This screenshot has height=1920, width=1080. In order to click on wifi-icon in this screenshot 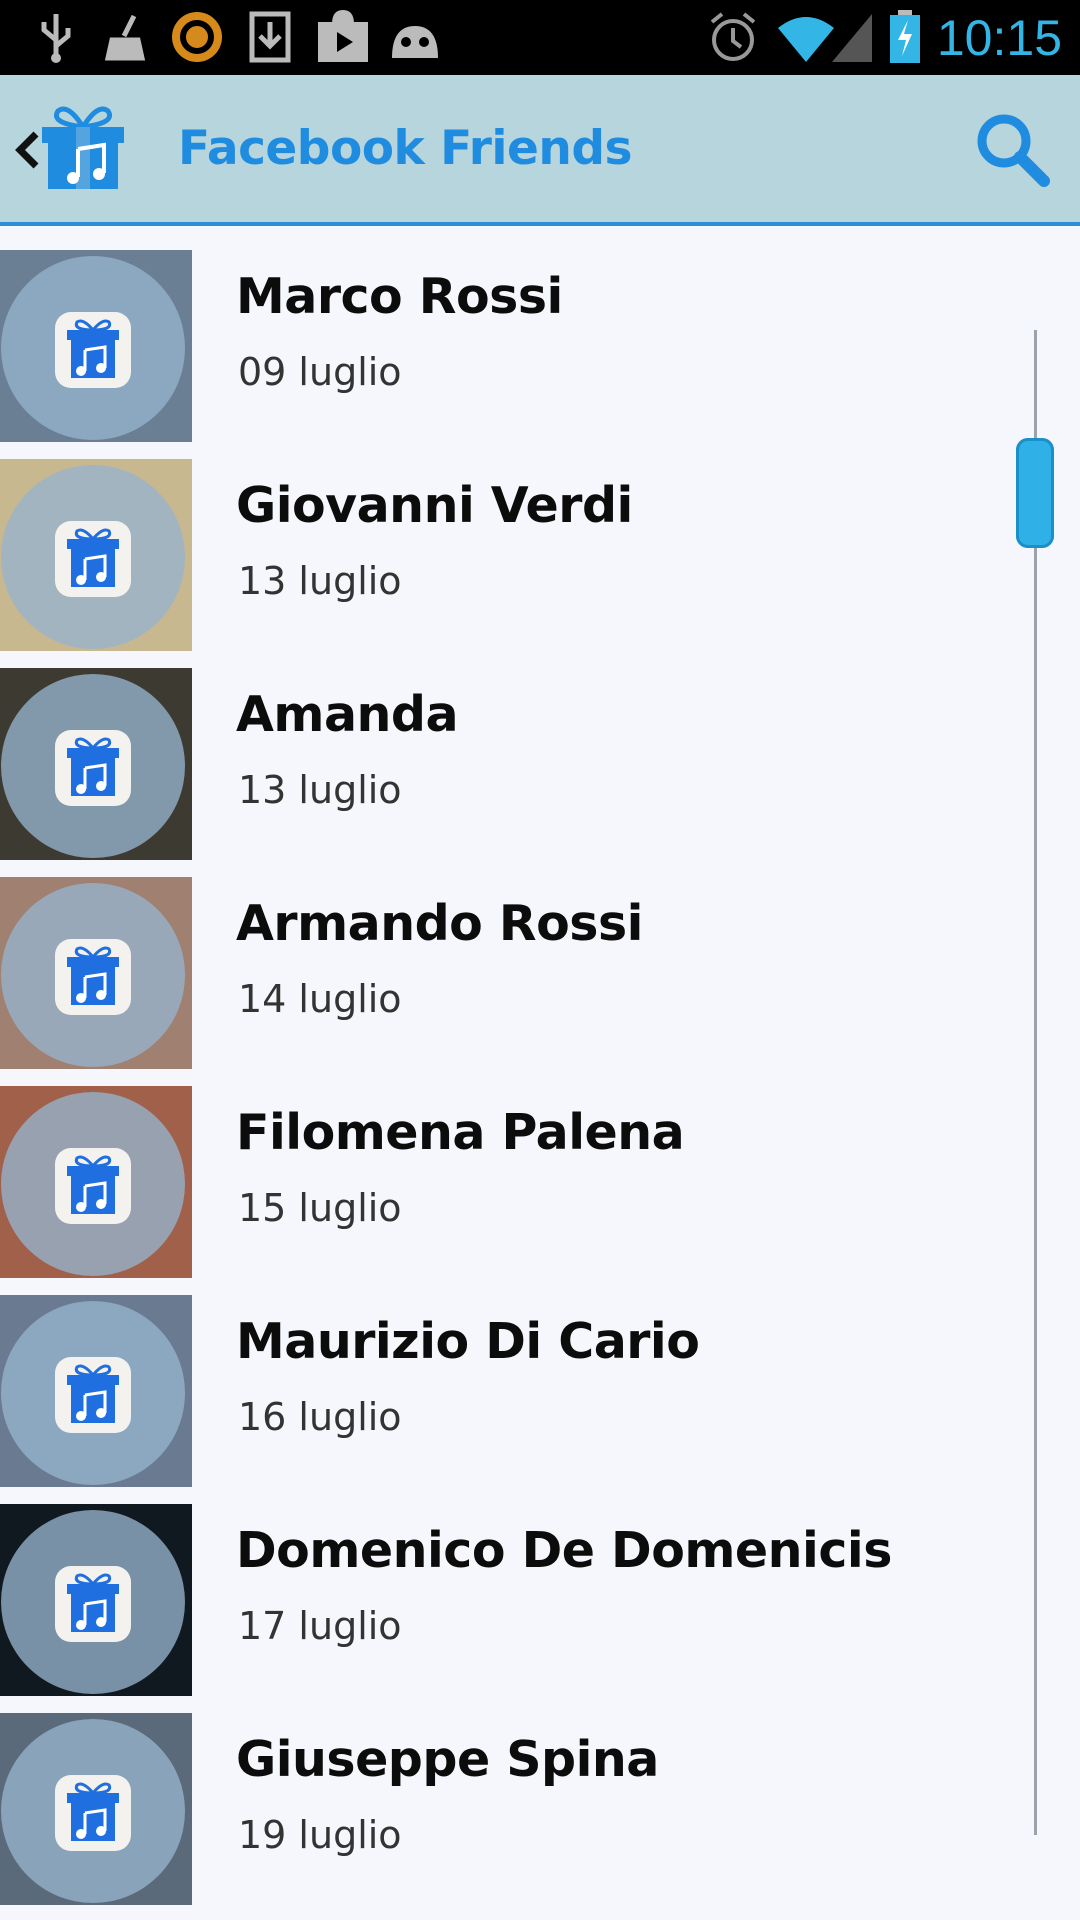, I will do `click(806, 39)`.